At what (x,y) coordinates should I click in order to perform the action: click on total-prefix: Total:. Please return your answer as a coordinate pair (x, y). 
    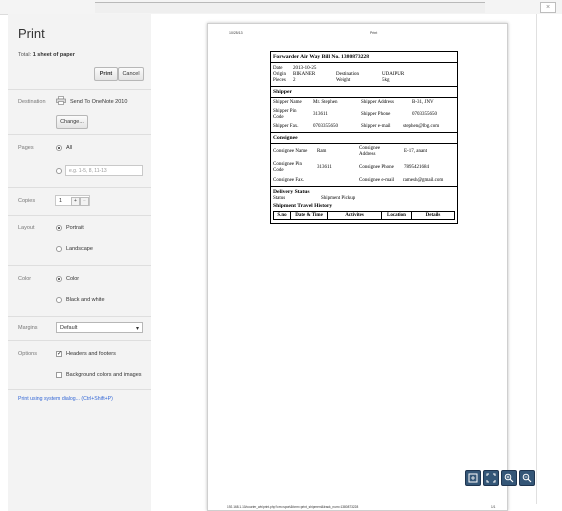
    Looking at the image, I should click on (25, 55).